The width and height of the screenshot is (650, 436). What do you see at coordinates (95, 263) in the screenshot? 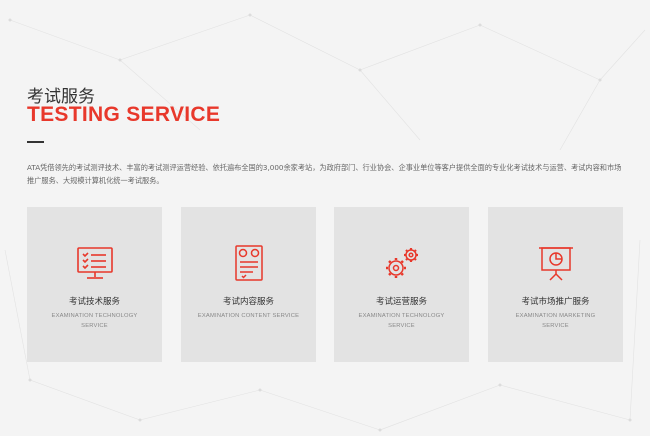
I see `monitor-checklist-icon` at bounding box center [95, 263].